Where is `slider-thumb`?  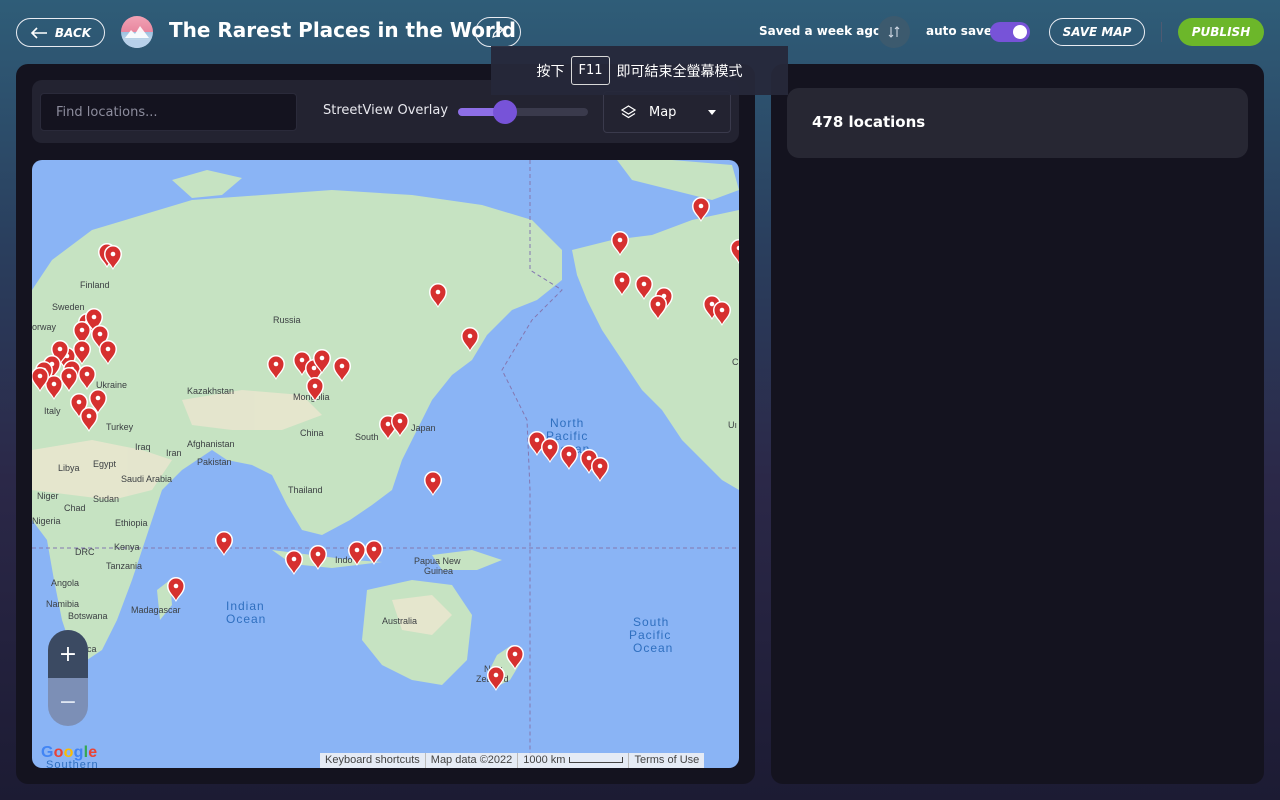 slider-thumb is located at coordinates (504, 112).